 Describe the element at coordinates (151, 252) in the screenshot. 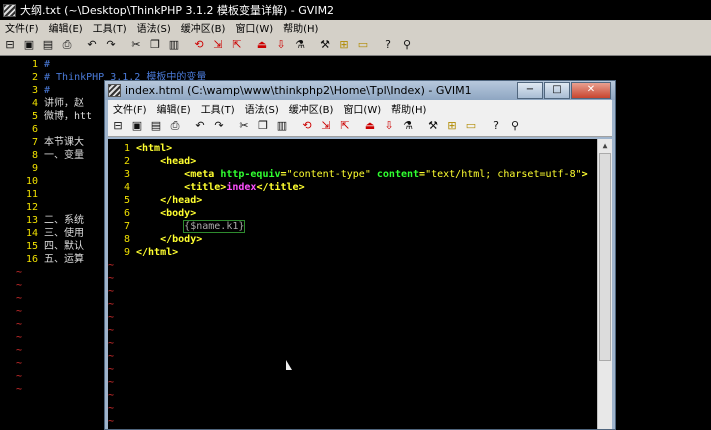

I see `code-line: 9 </html>` at that location.